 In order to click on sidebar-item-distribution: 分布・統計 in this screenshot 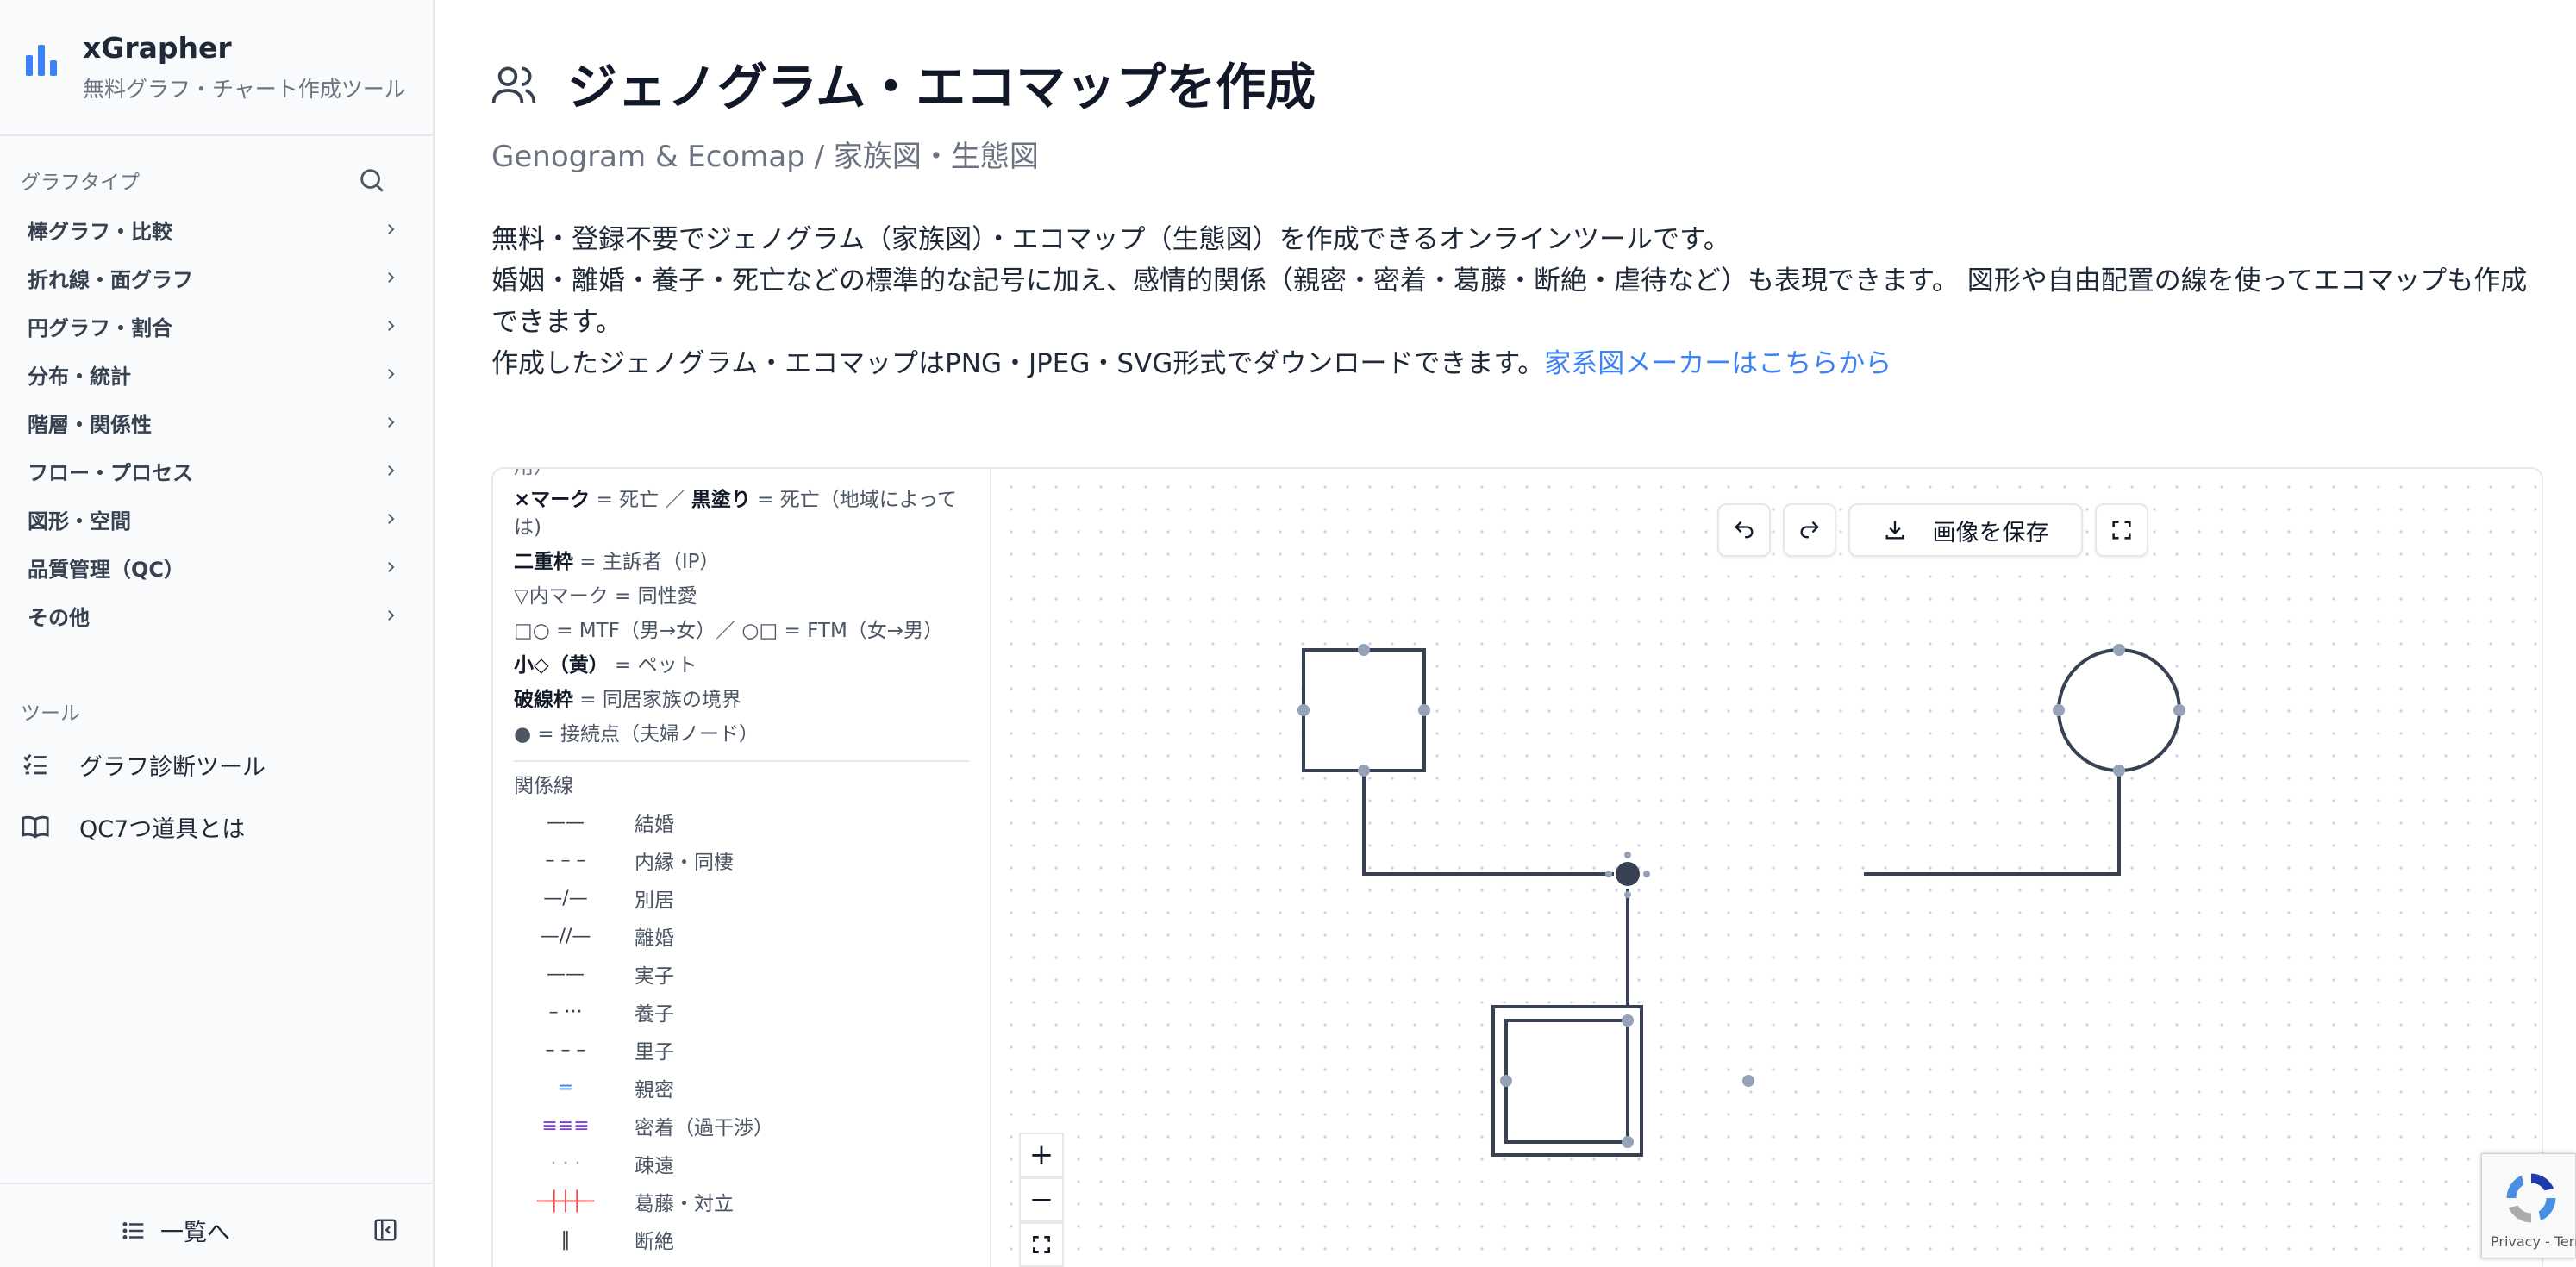, I will do `click(213, 374)`.